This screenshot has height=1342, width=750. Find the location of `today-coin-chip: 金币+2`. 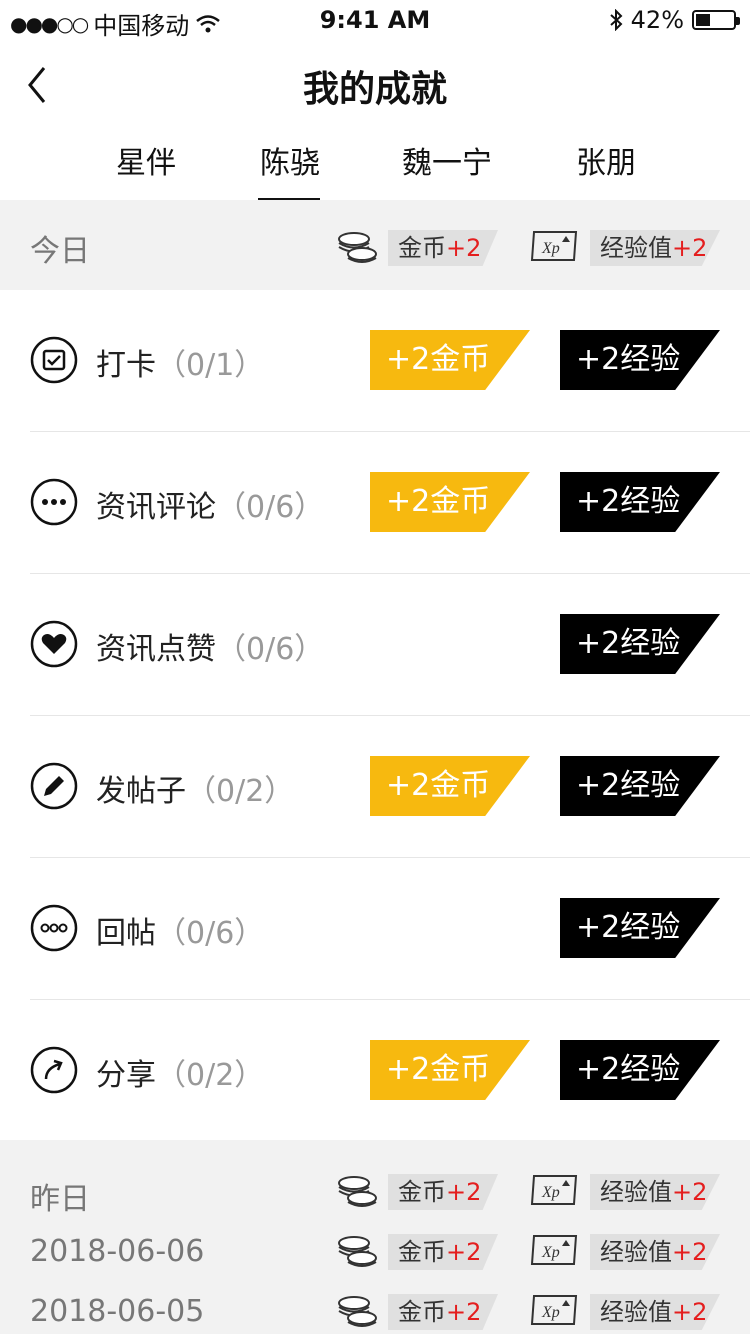

today-coin-chip: 金币+2 is located at coordinates (443, 248).